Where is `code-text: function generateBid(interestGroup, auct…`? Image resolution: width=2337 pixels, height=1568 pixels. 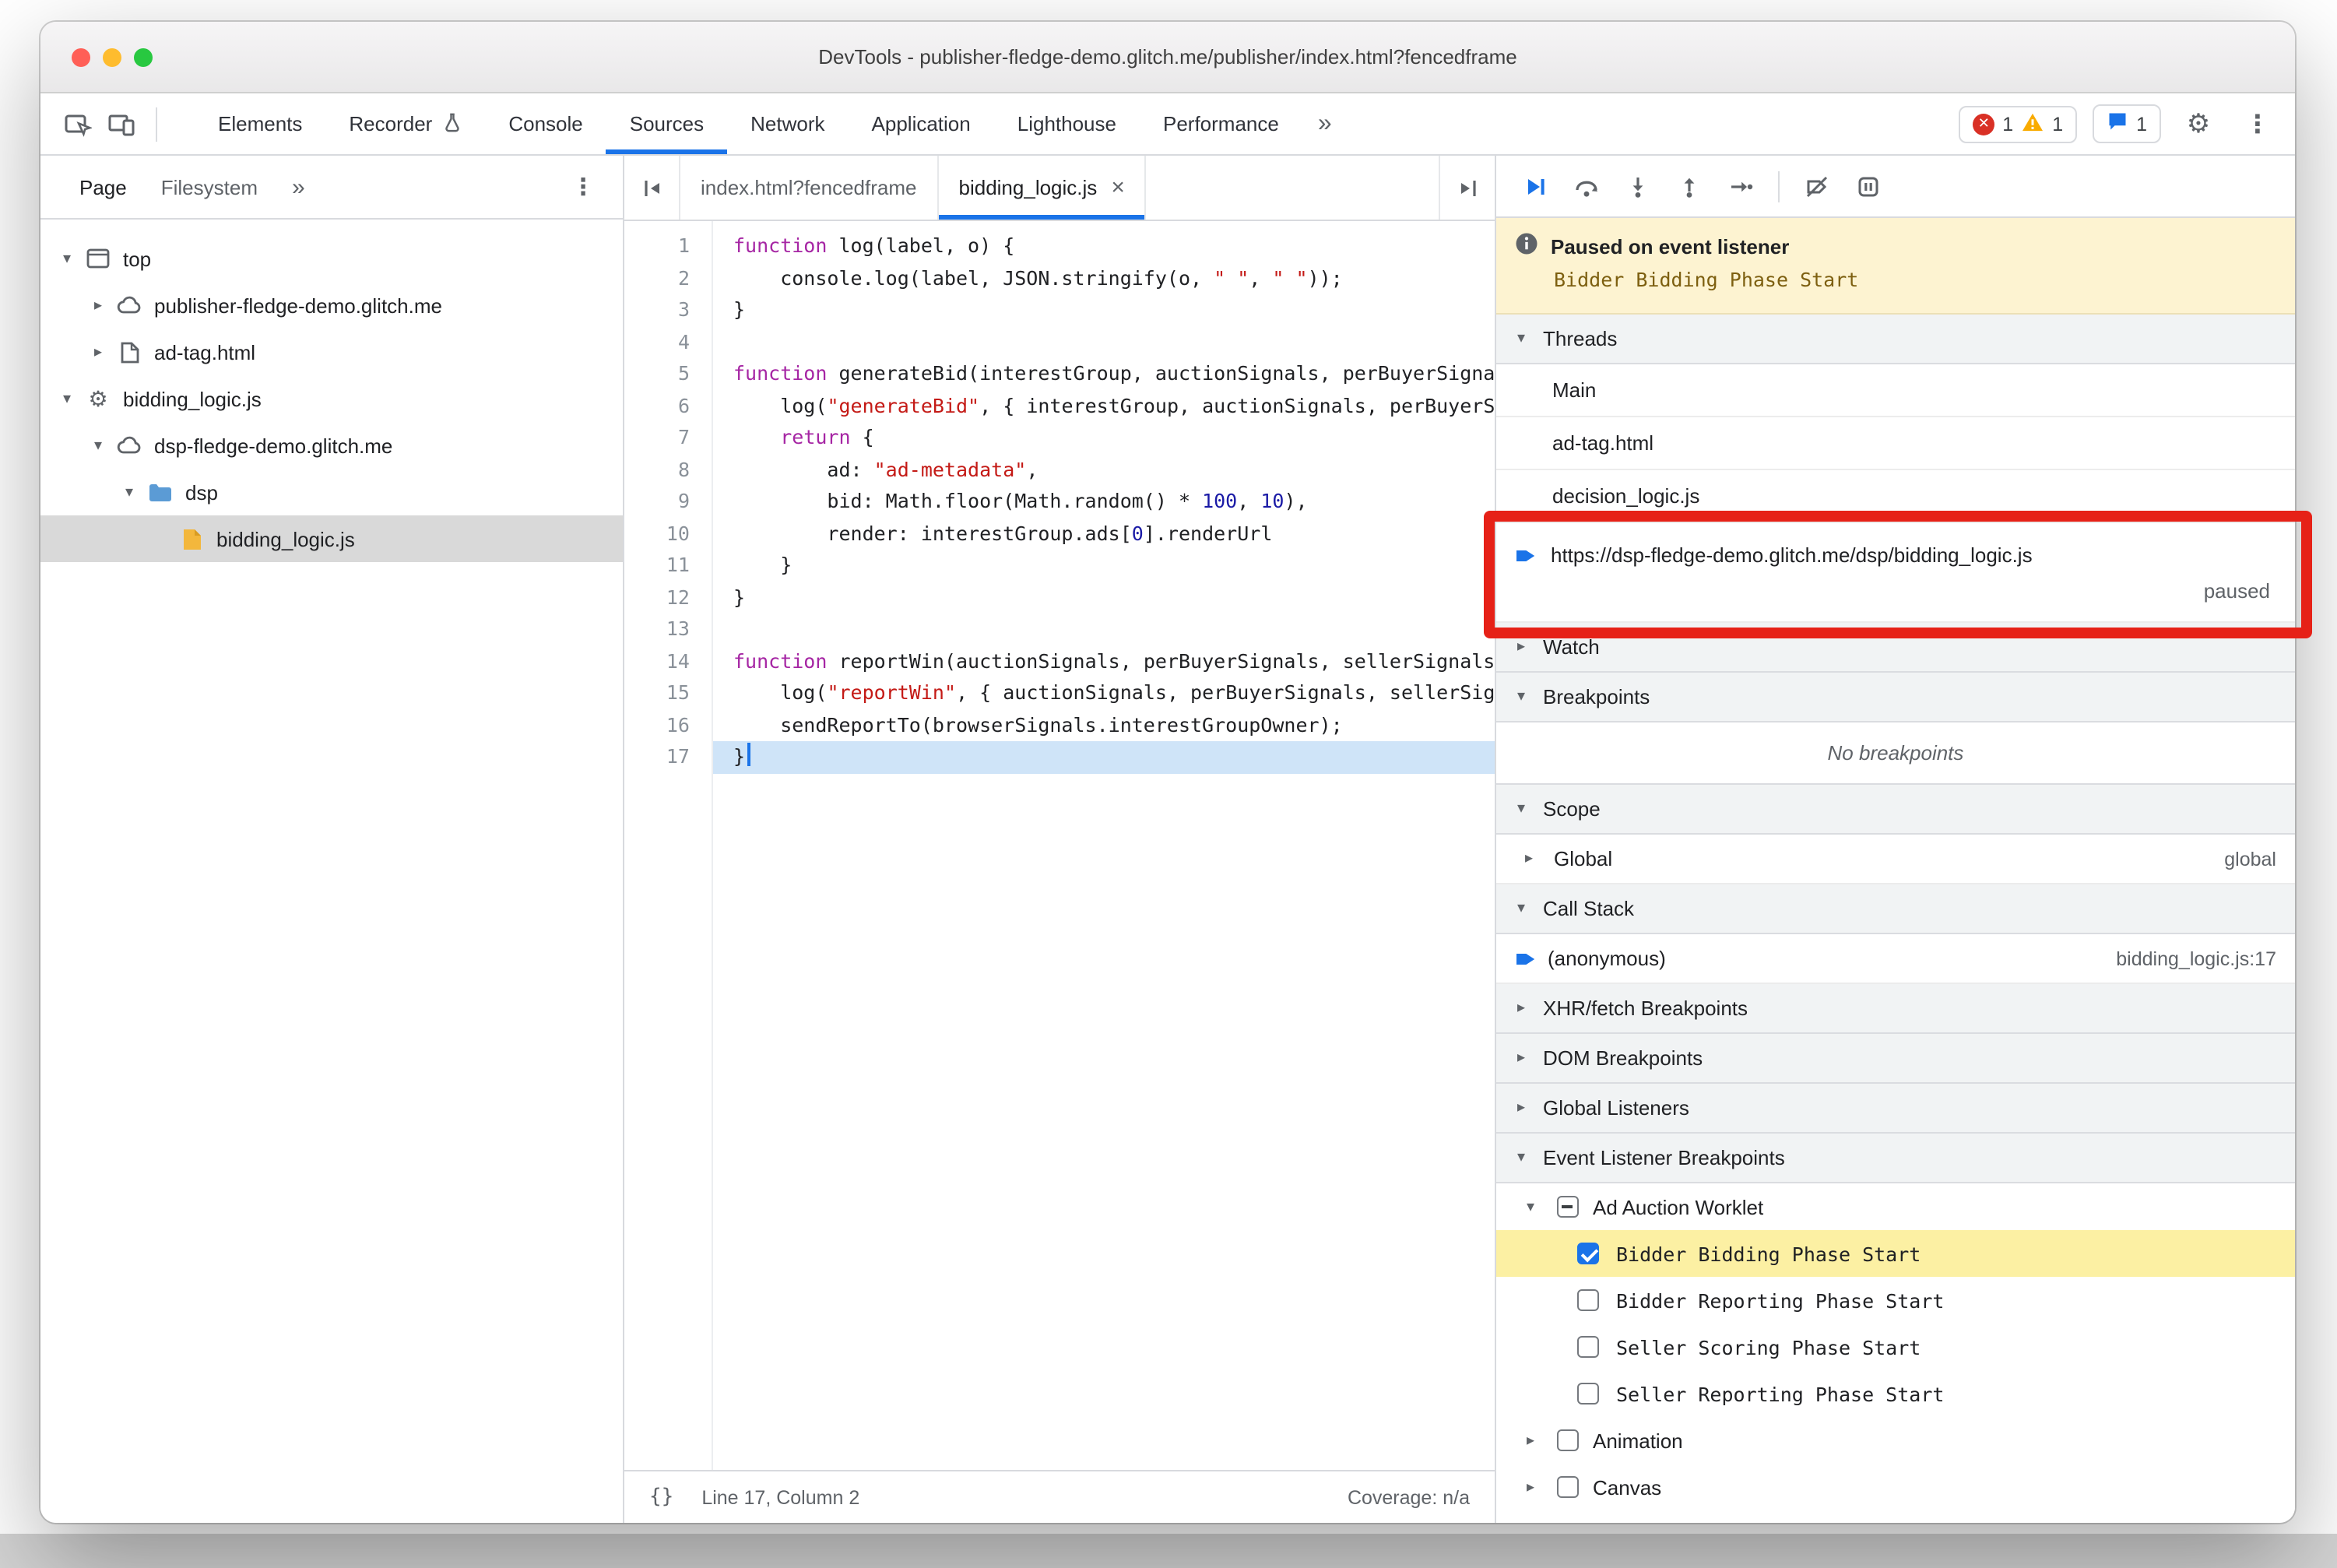
code-text: function generateBid(interestGroup, auct… is located at coordinates (1104, 374).